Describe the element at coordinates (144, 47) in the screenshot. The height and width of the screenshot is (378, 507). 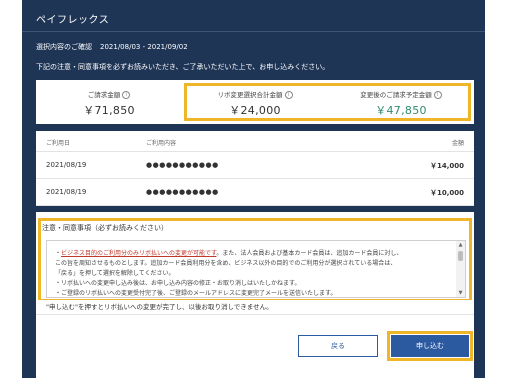
I see `selection-period: 2021/08/03 - 2021/09/02` at that location.